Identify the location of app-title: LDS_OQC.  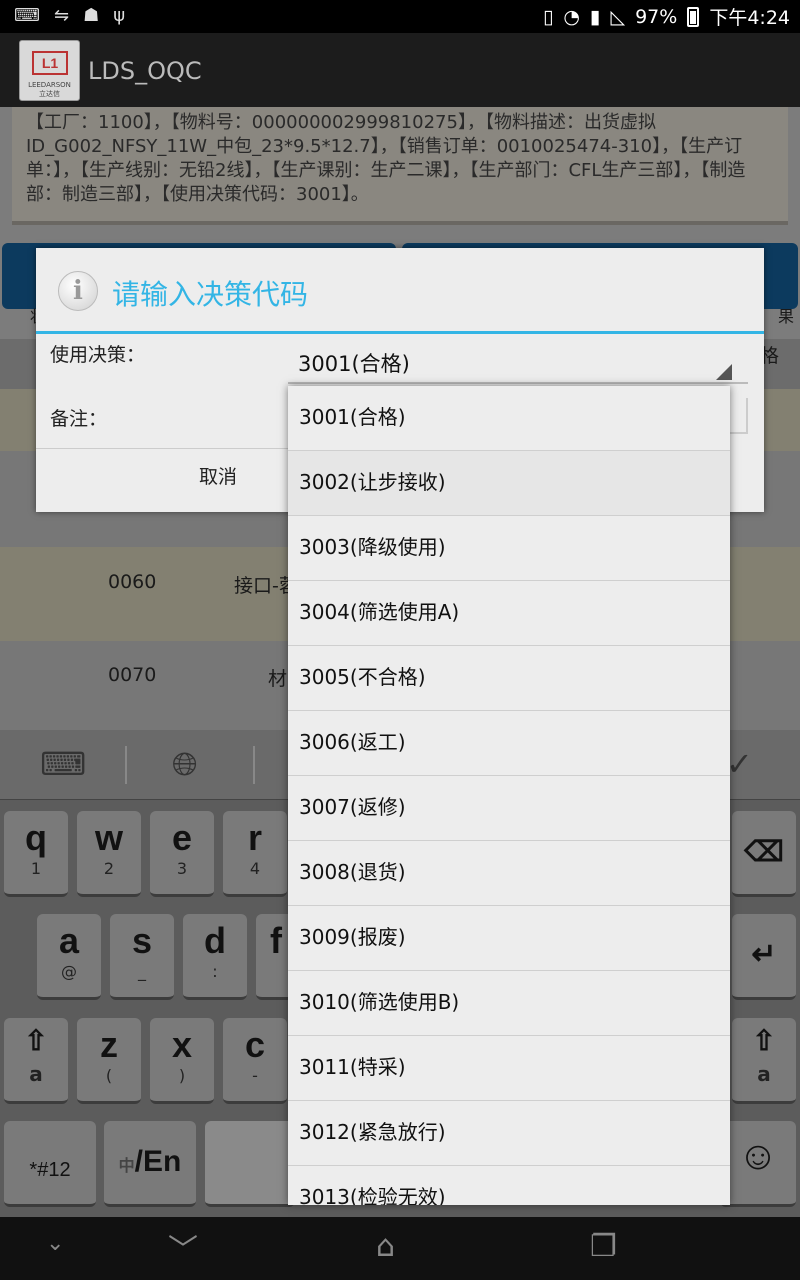
(145, 71).